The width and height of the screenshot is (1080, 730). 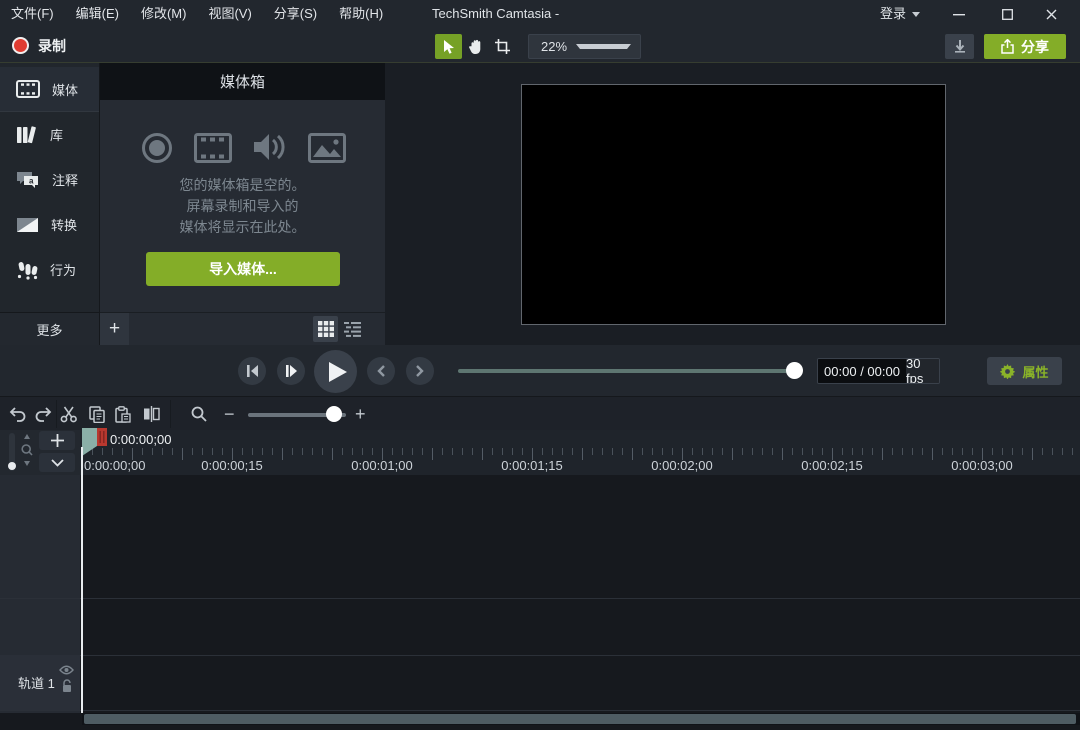 What do you see at coordinates (232, 465) in the screenshot?
I see `ruler-label: 0:00:00;15` at bounding box center [232, 465].